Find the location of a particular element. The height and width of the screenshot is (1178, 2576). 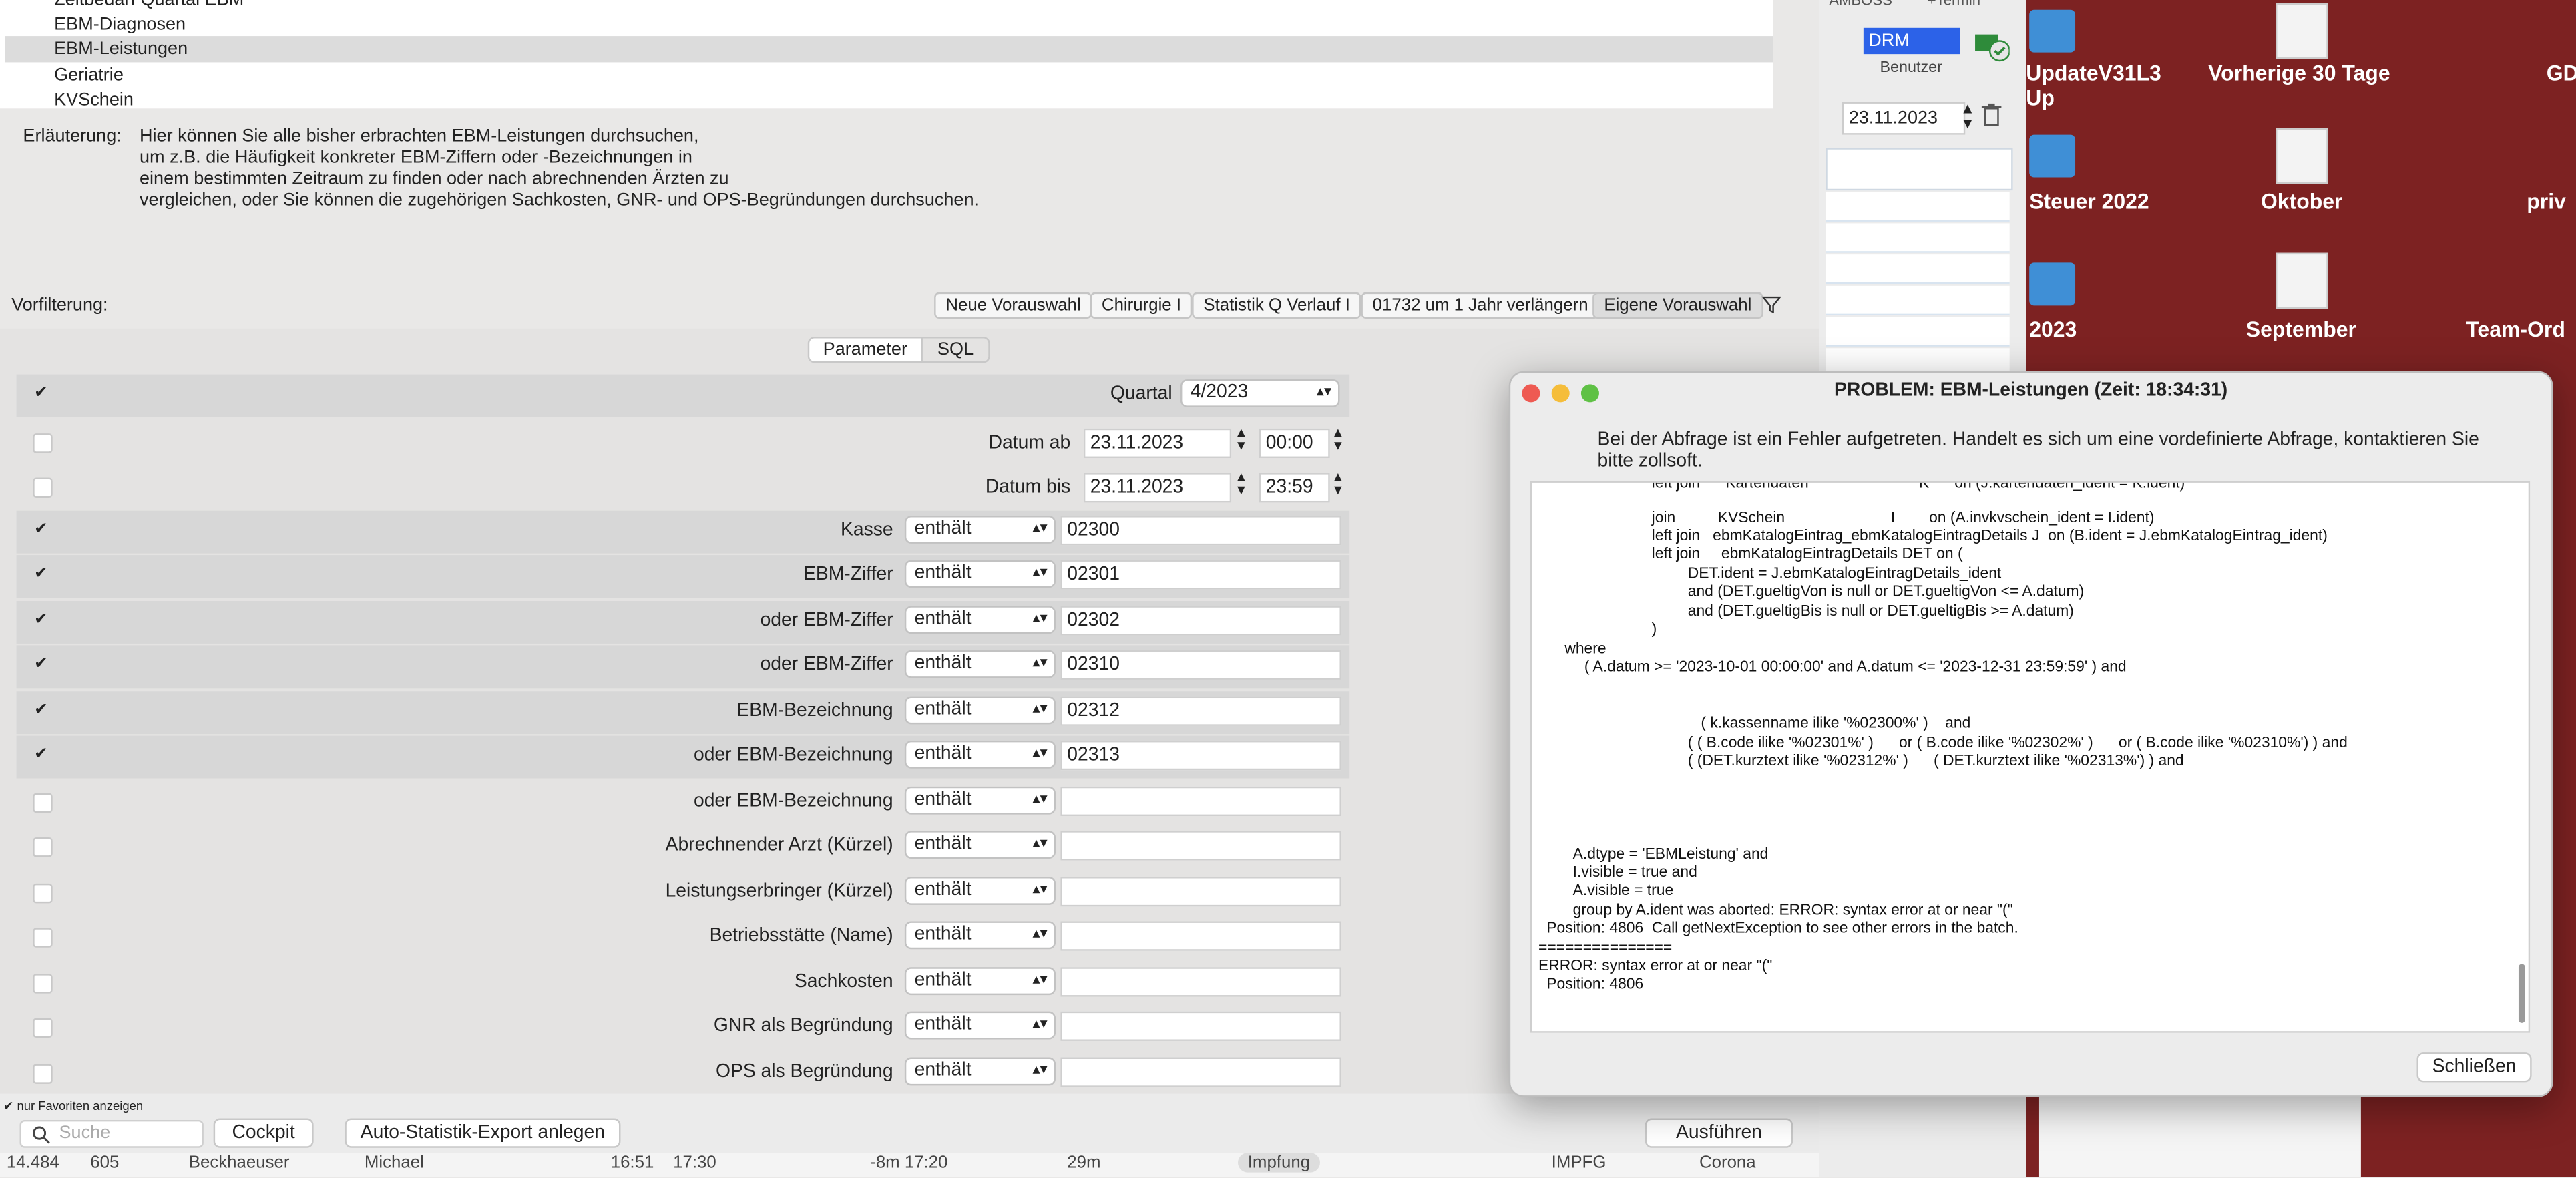

quartal-checkbox: ✔ is located at coordinates (41, 394).